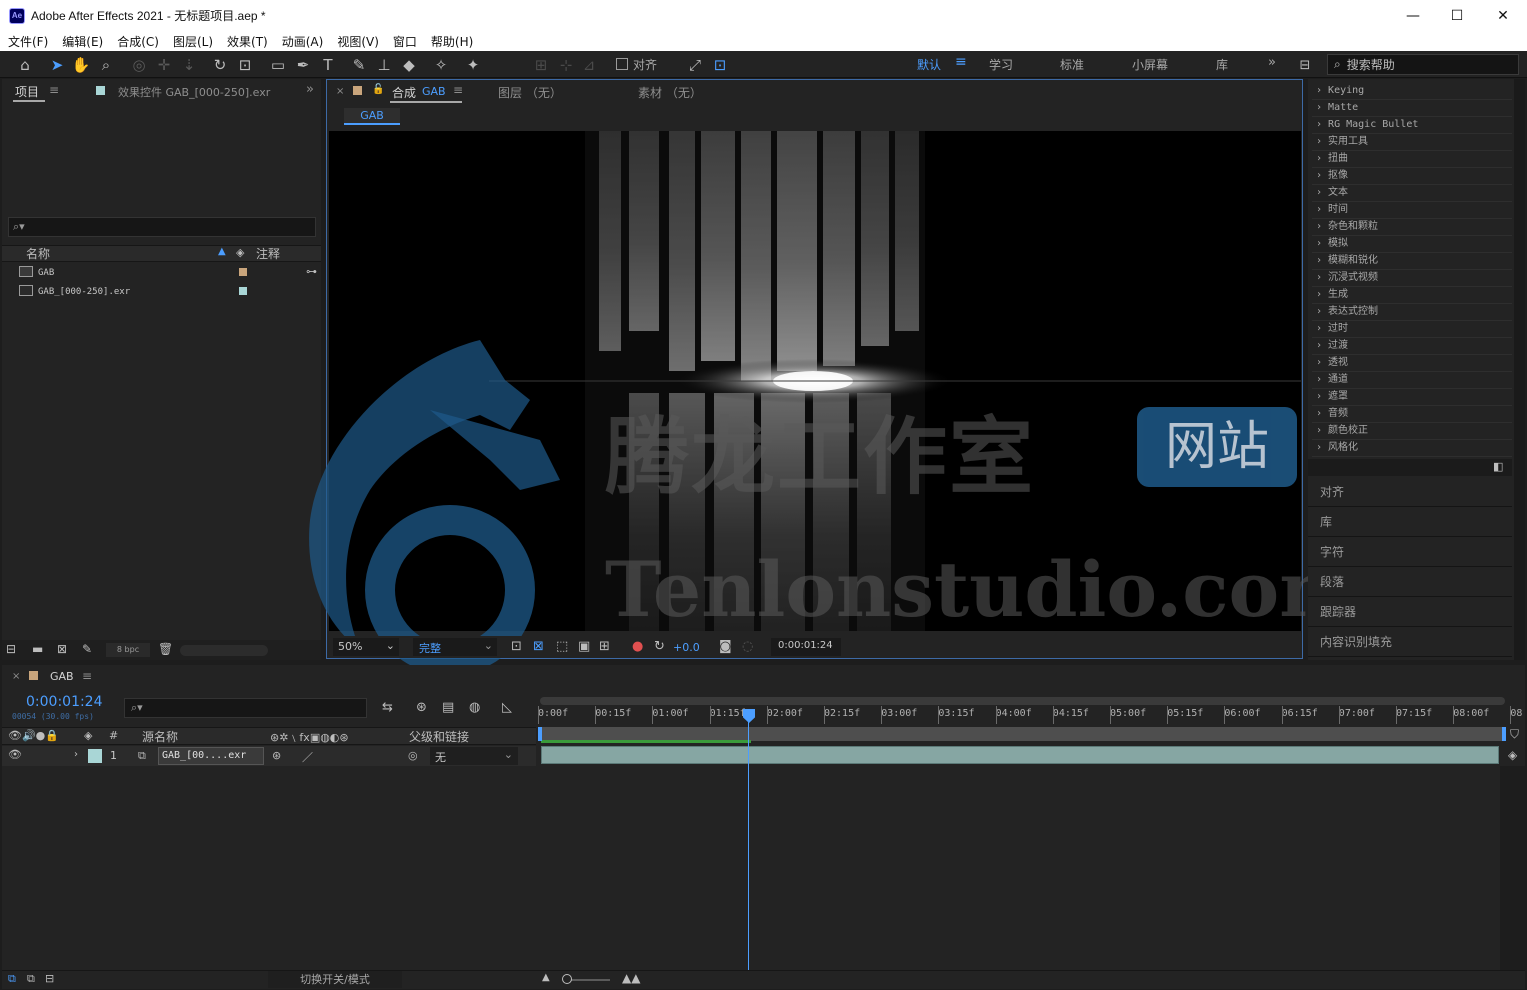 This screenshot has width=1527, height=990. I want to click on column-parent-link: 父级和链接, so click(439, 736).